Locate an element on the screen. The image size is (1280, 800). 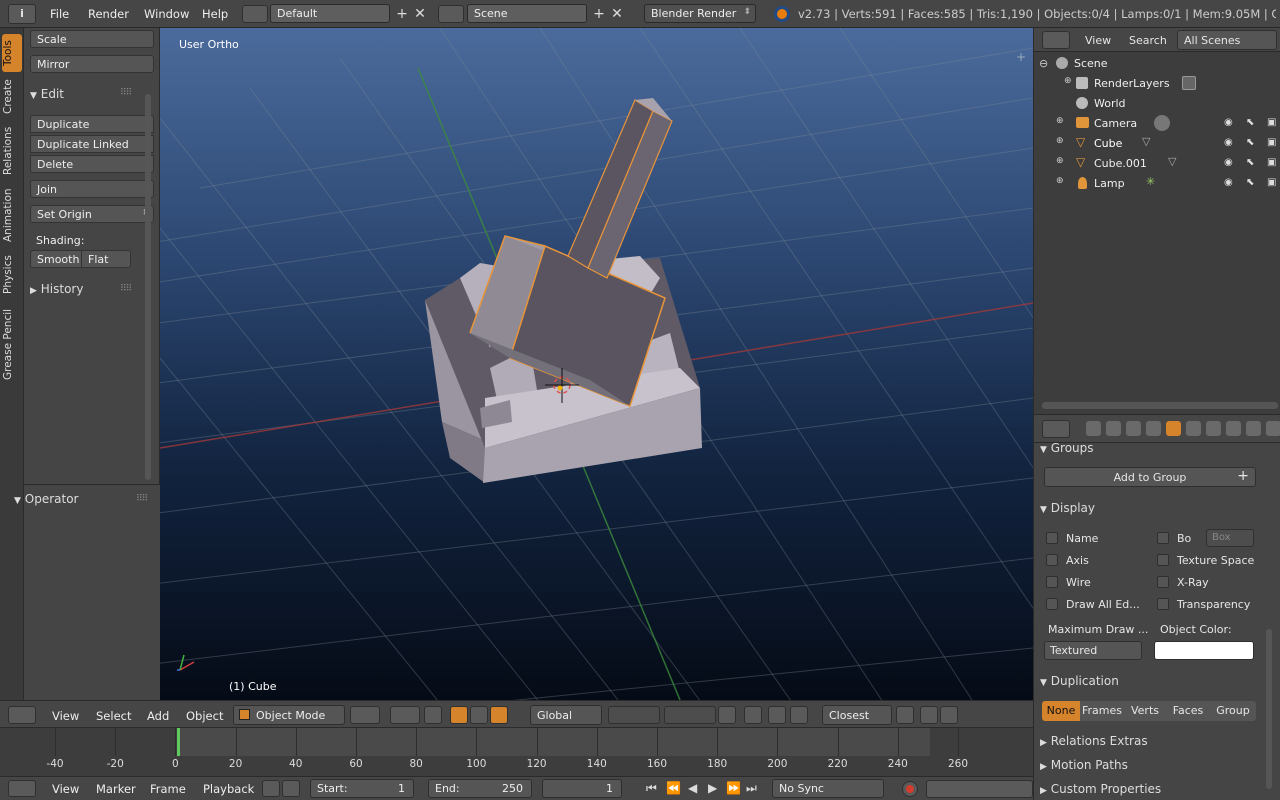
collapse-icon: ⊖ is located at coordinates (1043, 63).